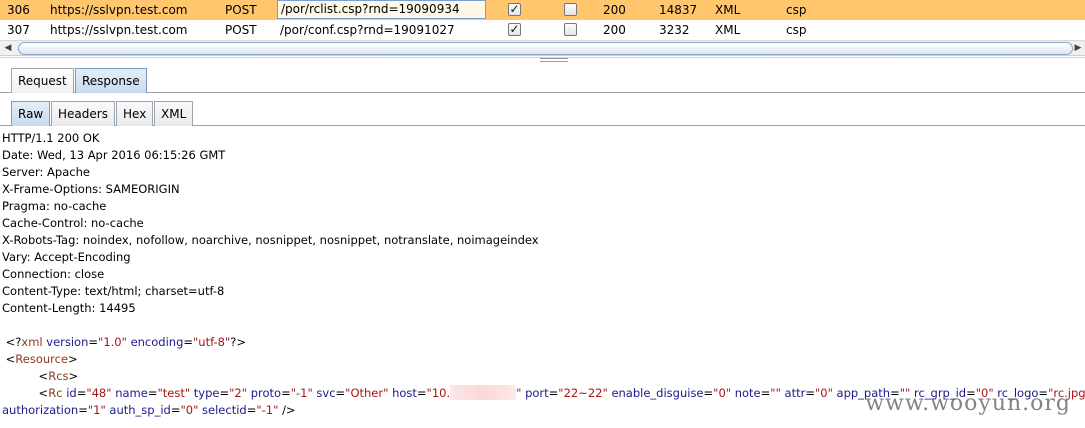 The image size is (1085, 428). What do you see at coordinates (18, 10) in the screenshot?
I see `cell-id: 306` at bounding box center [18, 10].